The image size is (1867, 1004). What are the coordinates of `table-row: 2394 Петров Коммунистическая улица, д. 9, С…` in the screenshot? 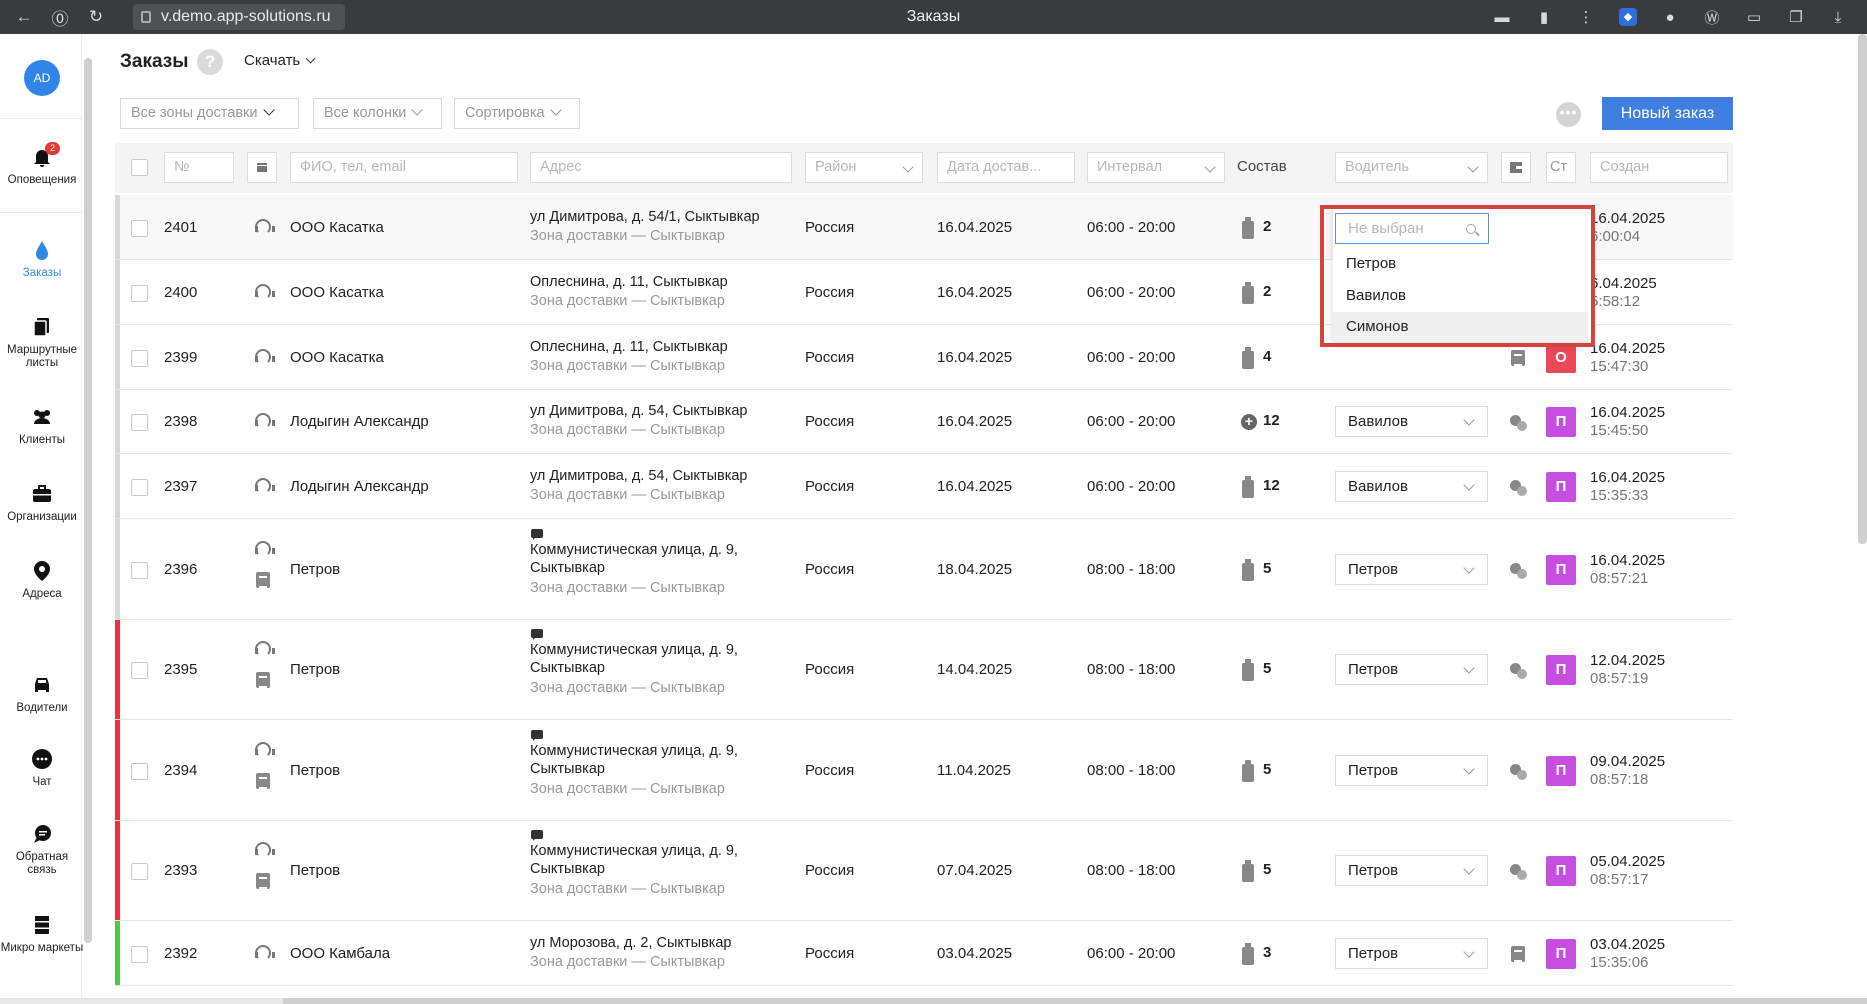 It's located at (924, 770).